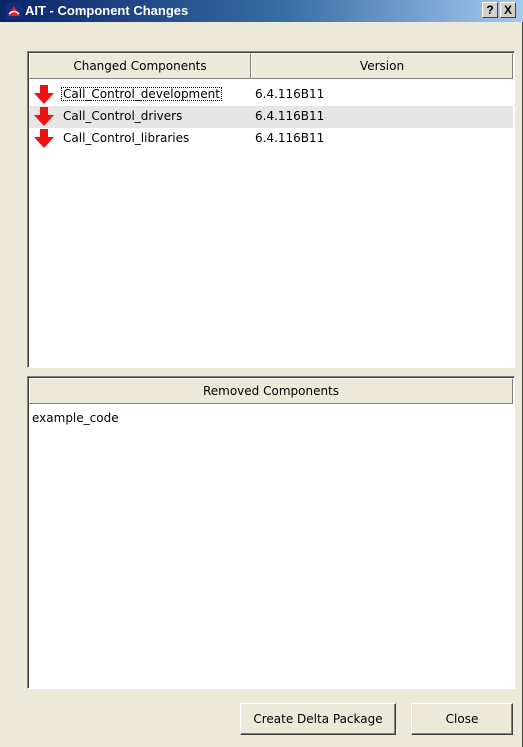 The width and height of the screenshot is (523, 747). Describe the element at coordinates (490, 10) in the screenshot. I see `help-button: ?` at that location.